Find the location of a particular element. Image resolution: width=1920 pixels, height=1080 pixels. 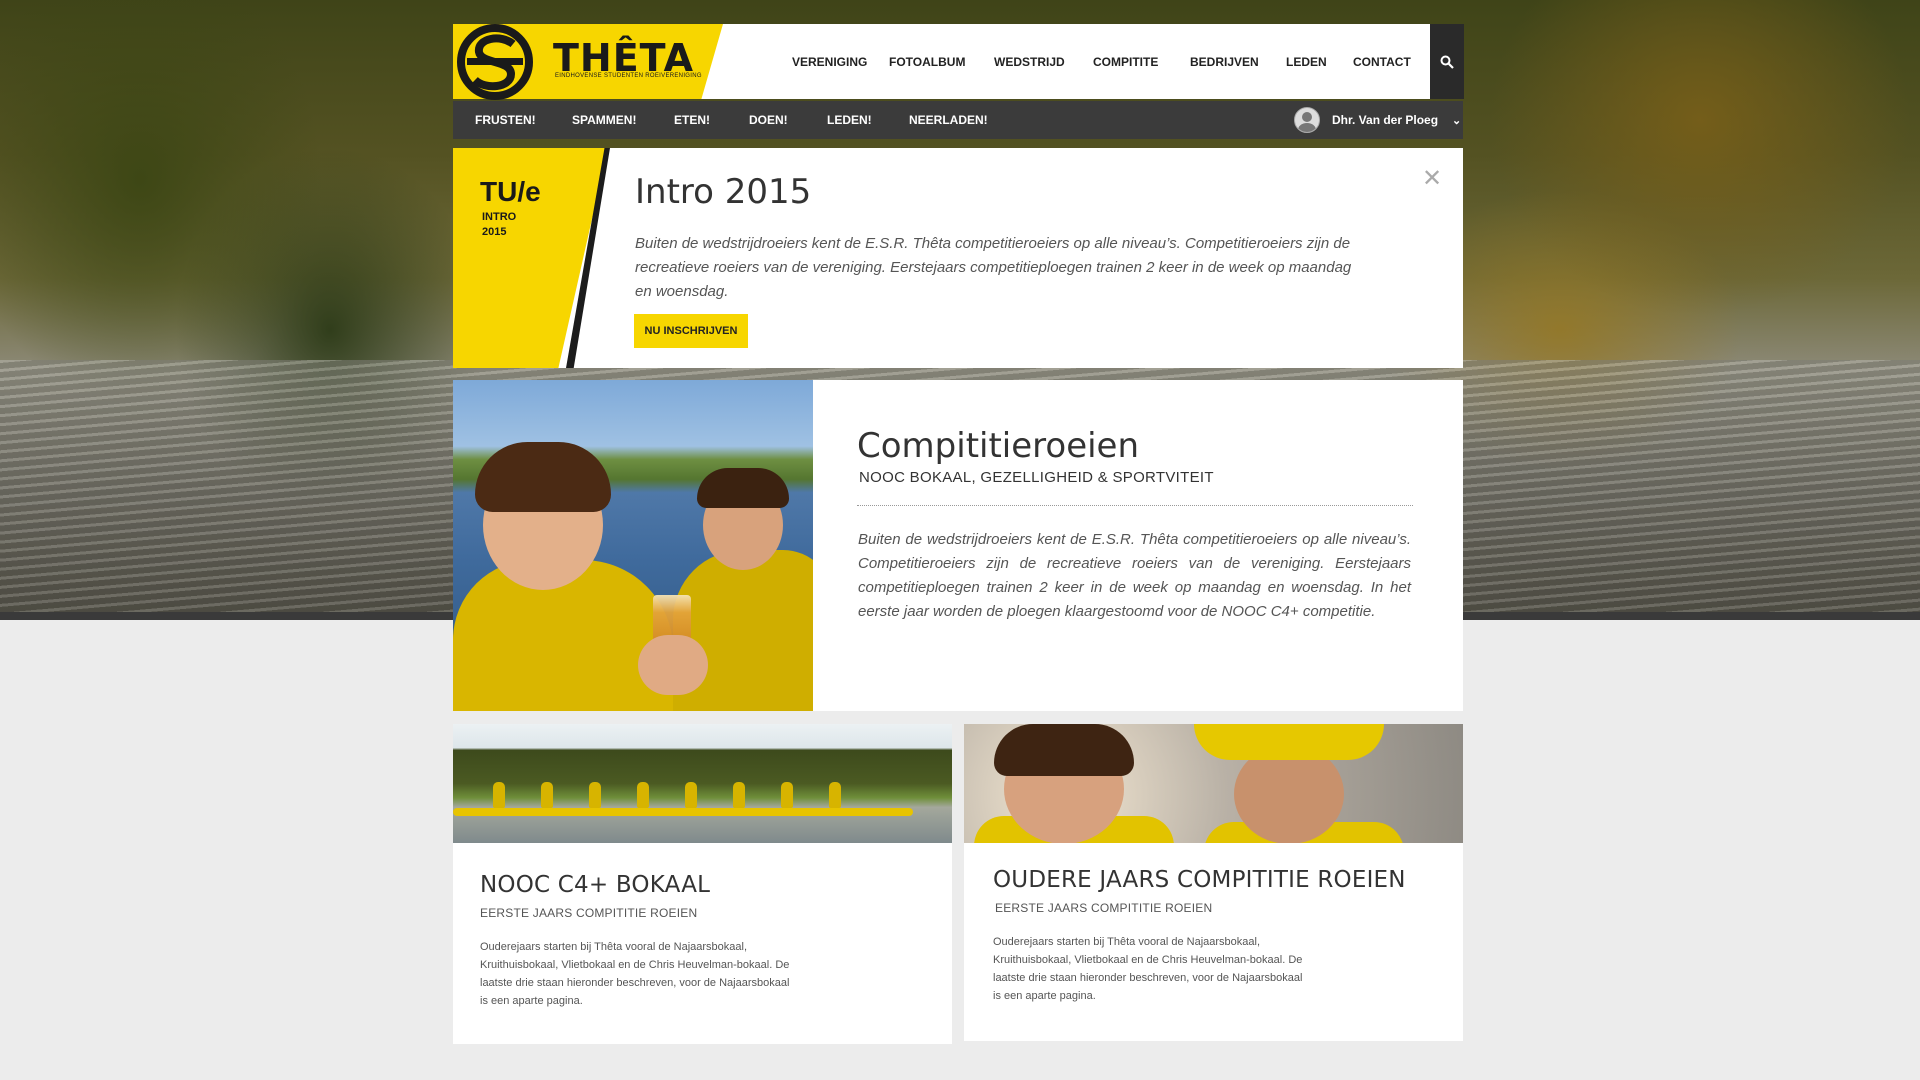

intro-badge-label: INTRO 2015 is located at coordinates (499, 225).